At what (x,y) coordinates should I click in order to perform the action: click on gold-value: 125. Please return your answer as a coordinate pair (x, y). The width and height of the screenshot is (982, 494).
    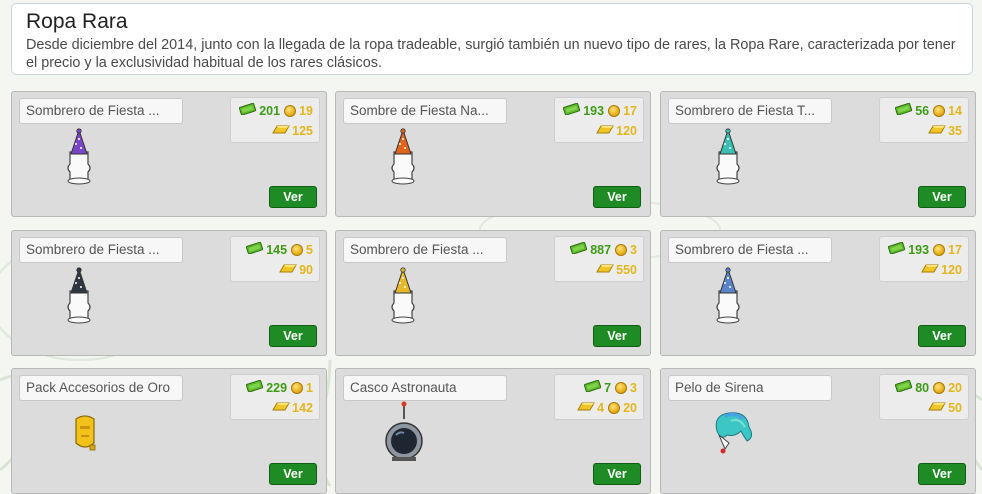
    Looking at the image, I should click on (302, 130).